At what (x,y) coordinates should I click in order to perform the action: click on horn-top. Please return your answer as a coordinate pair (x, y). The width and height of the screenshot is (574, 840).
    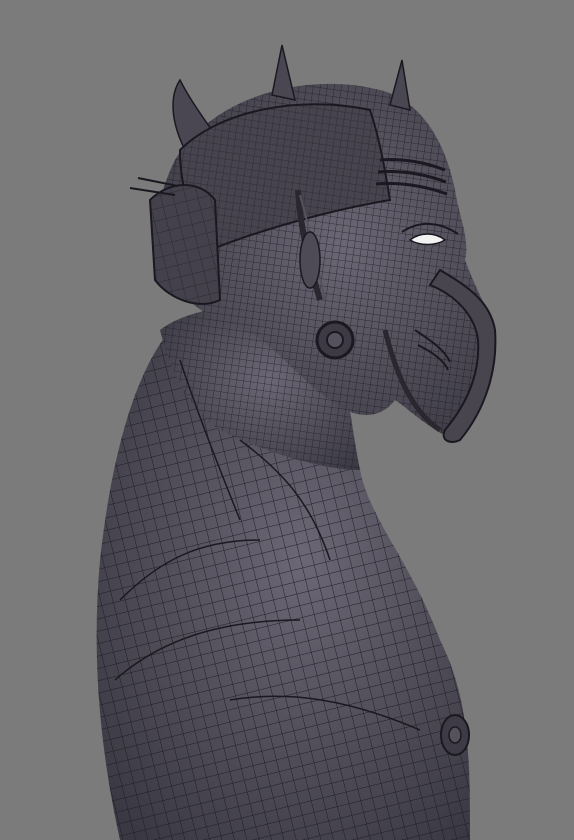
    Looking at the image, I should click on (284, 72).